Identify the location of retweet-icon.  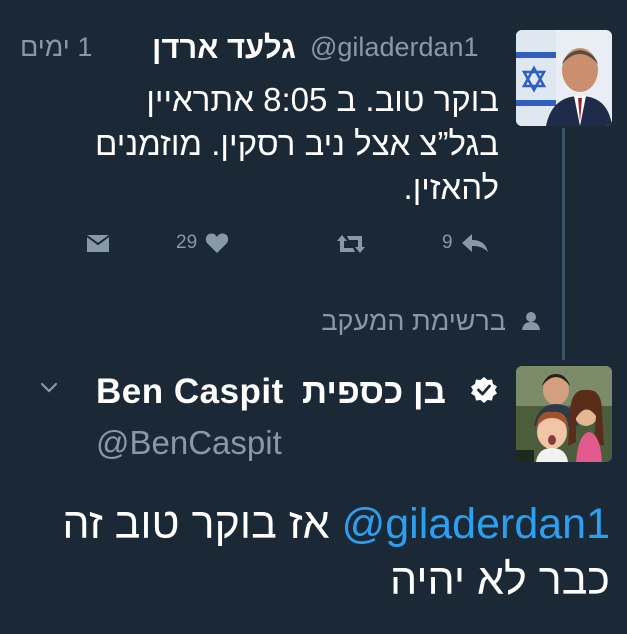
(351, 244).